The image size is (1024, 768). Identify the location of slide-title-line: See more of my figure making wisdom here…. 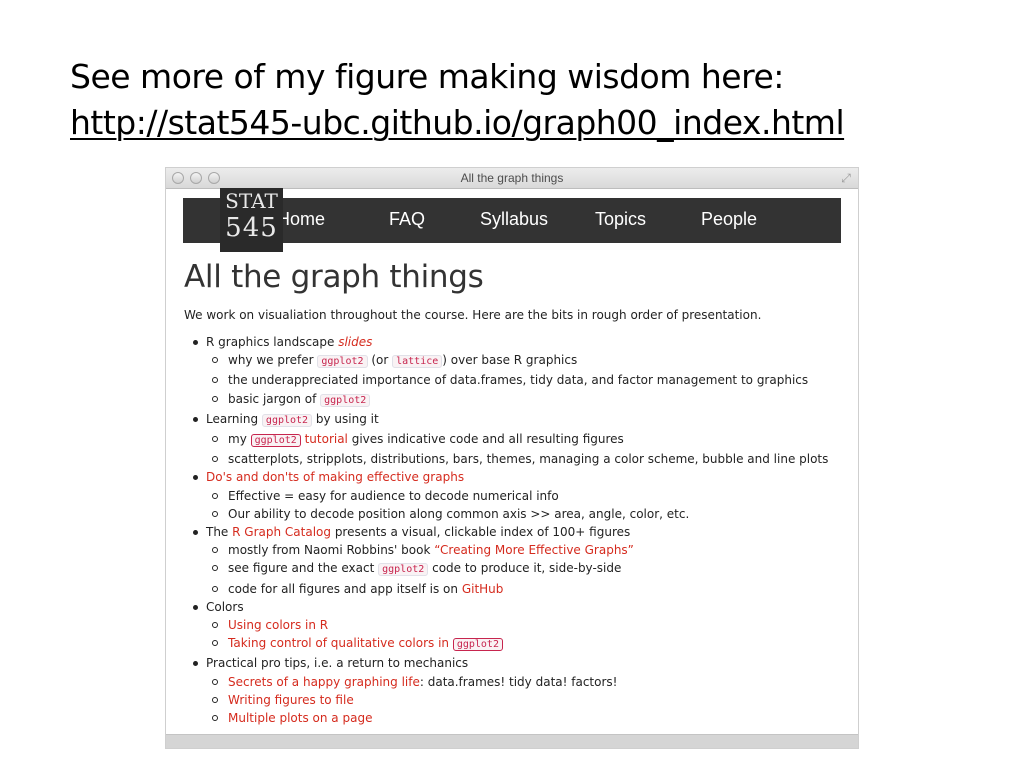
(427, 76).